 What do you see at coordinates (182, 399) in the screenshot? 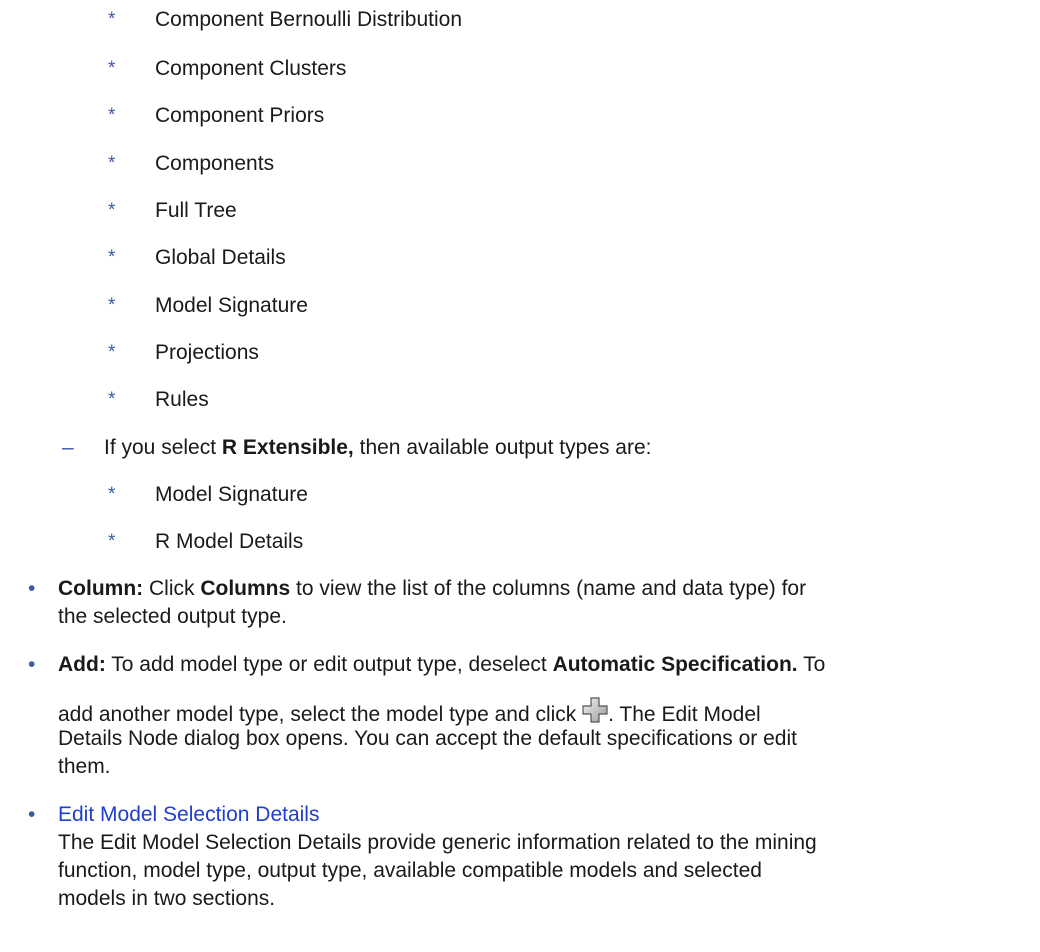
I see `list-item-label: Rules` at bounding box center [182, 399].